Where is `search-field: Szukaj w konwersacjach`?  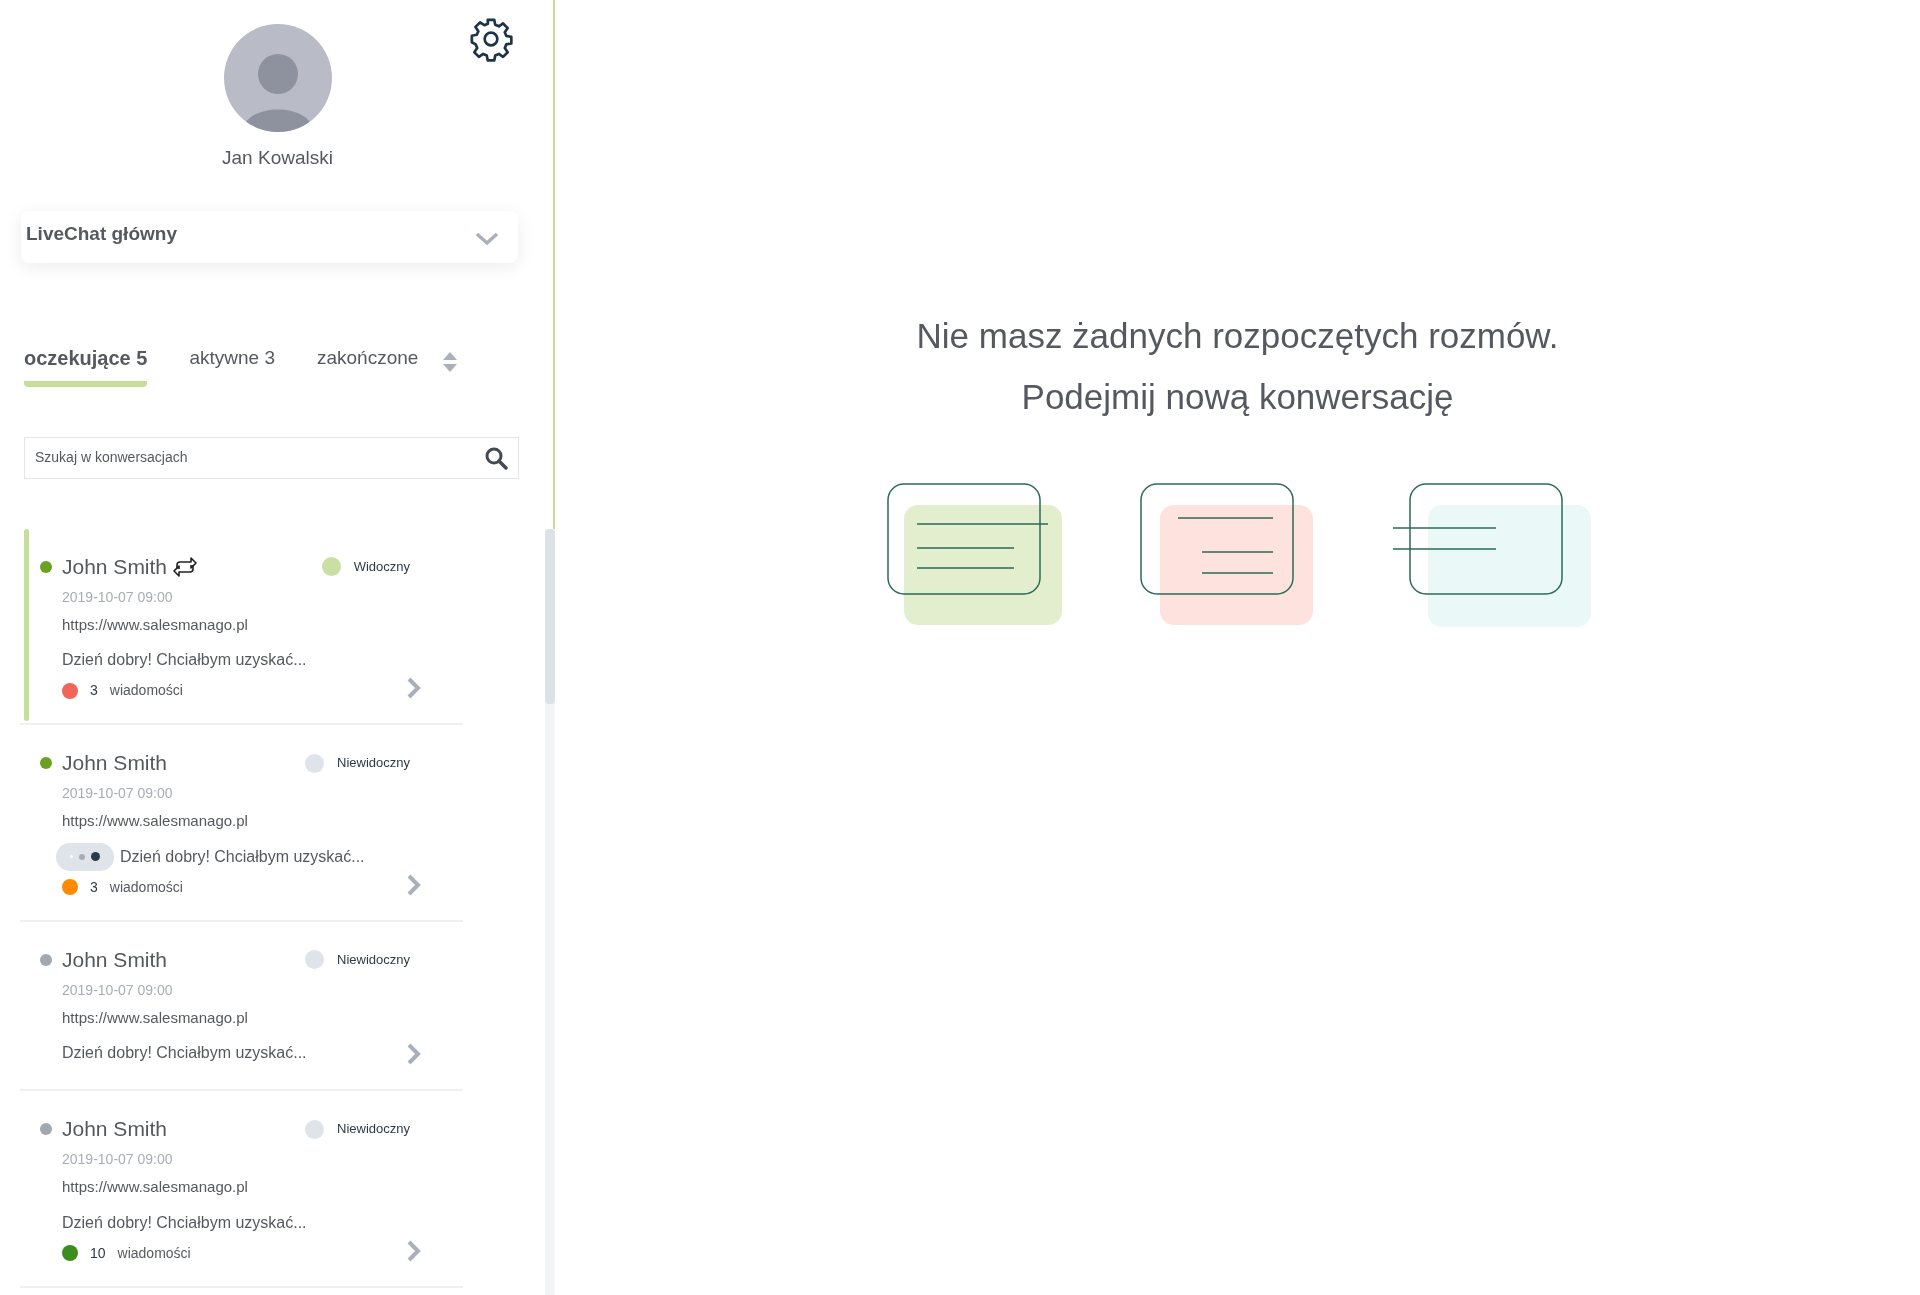 search-field: Szukaj w konwersacjach is located at coordinates (271, 457).